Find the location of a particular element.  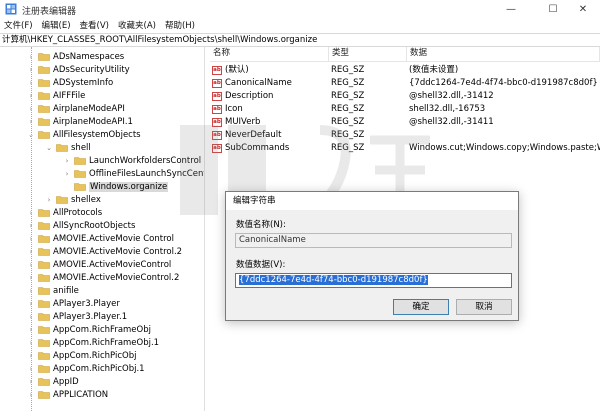

tree-item: › AIFFFile is located at coordinates (56, 95).